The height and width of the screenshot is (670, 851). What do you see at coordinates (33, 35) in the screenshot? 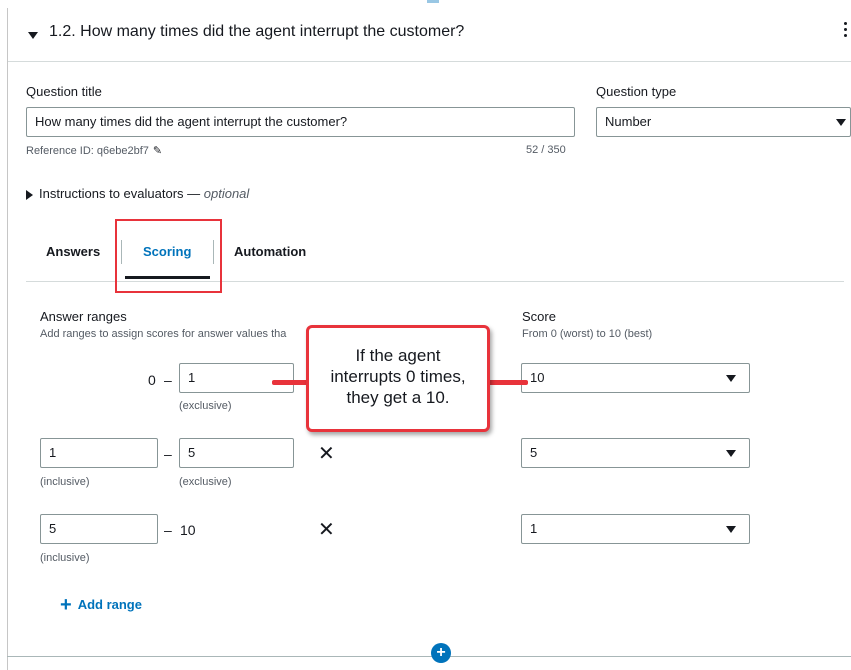
I see `caret-down-icon` at bounding box center [33, 35].